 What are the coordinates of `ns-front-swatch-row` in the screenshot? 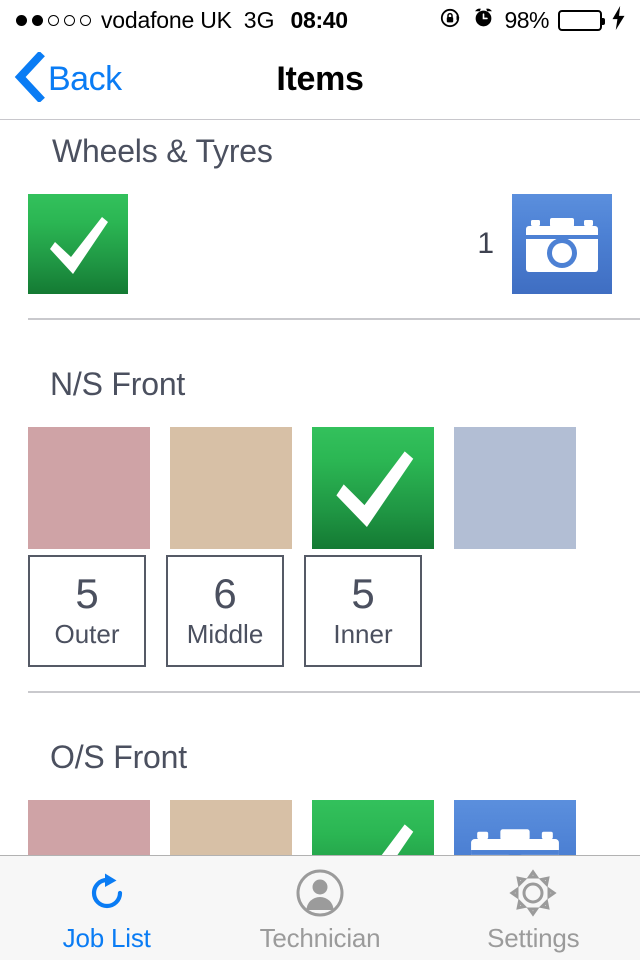 It's located at (320, 488).